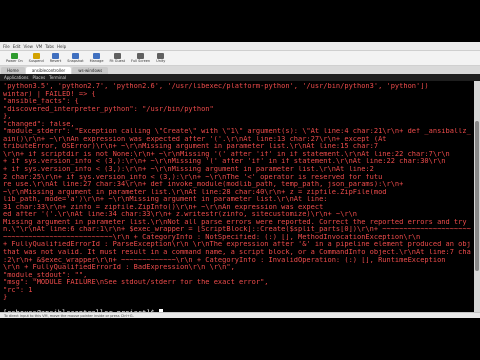  What do you see at coordinates (55, 58) in the screenshot?
I see `revert-button: Revert` at bounding box center [55, 58].